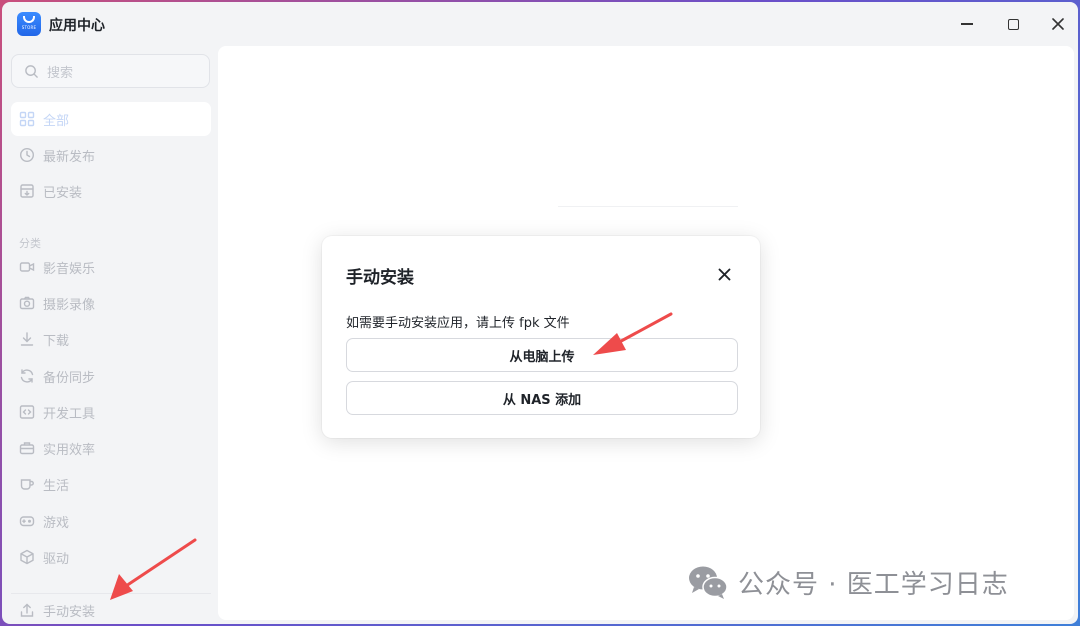 The width and height of the screenshot is (1080, 626). Describe the element at coordinates (27, 521) in the screenshot. I see `gamepad-icon` at that location.